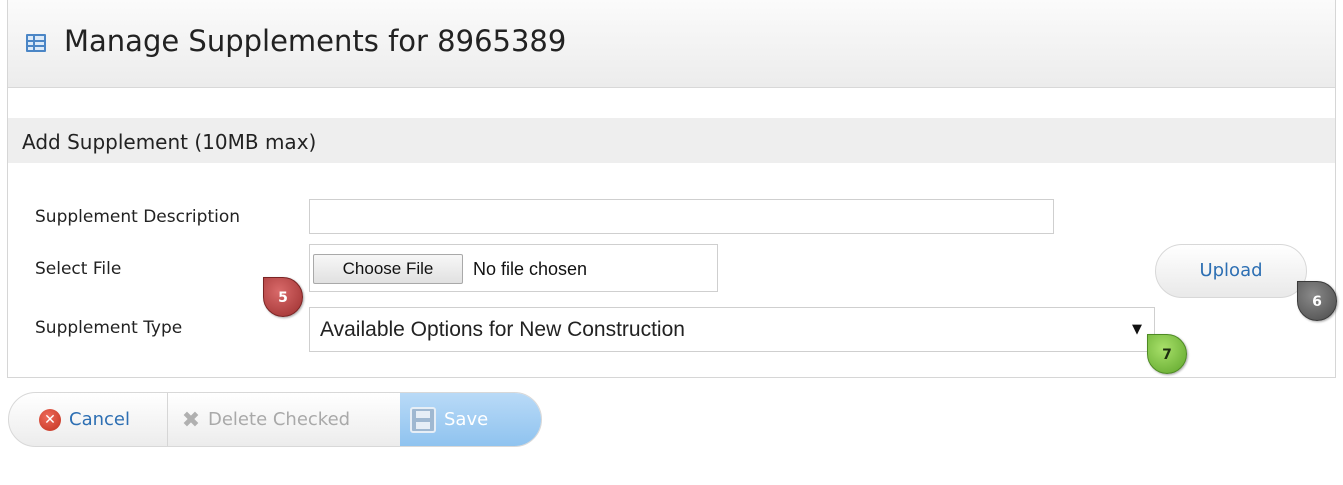 Image resolution: width=1343 pixels, height=485 pixels. What do you see at coordinates (191, 420) in the screenshot?
I see `delete-icon: ✖` at bounding box center [191, 420].